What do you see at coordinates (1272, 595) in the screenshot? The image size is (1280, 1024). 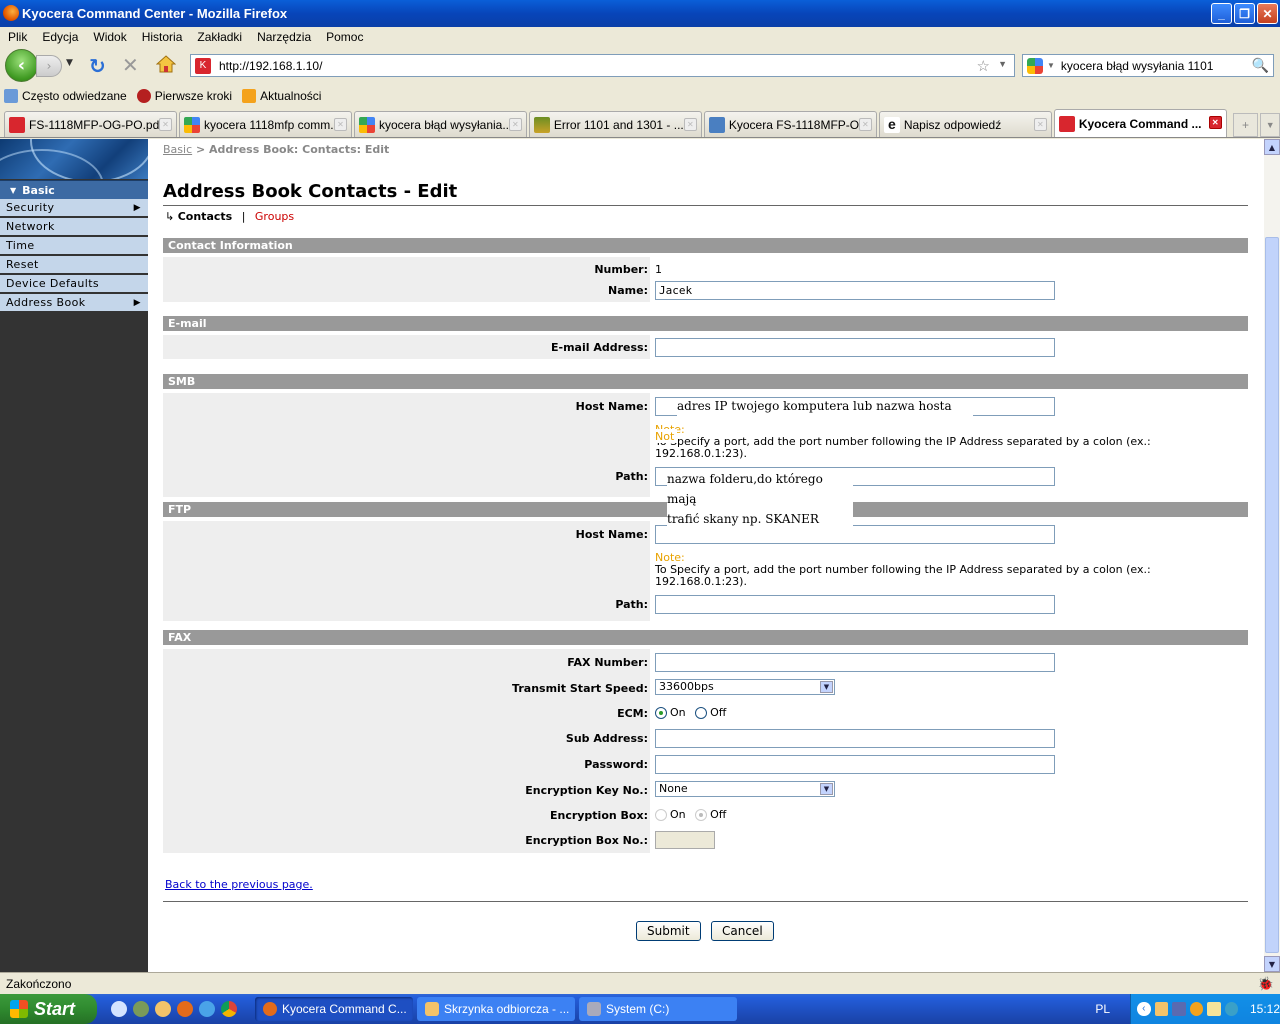 I see `scrollbar-thumb` at bounding box center [1272, 595].